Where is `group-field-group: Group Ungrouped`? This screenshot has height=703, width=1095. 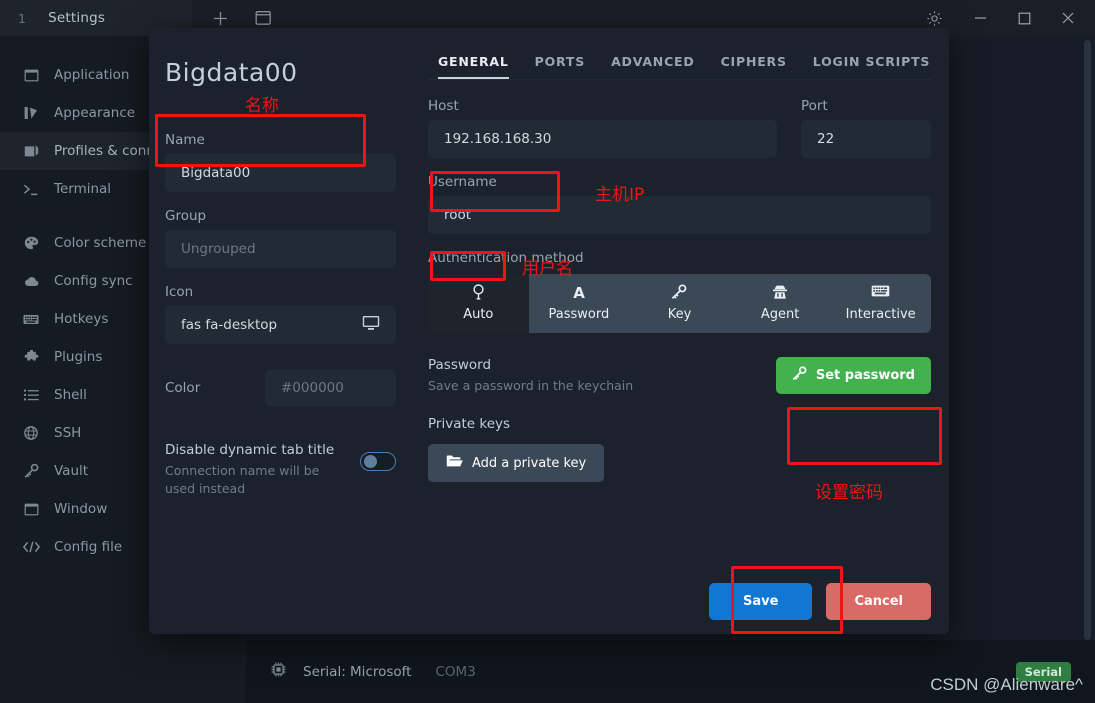 group-field-group: Group Ungrouped is located at coordinates (280, 238).